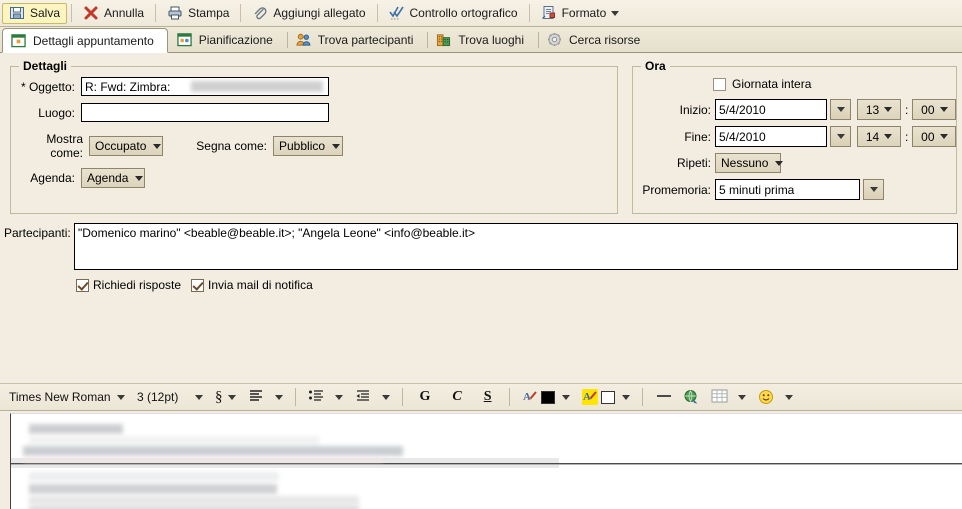 The width and height of the screenshot is (962, 509). I want to click on bullet-list-icon, so click(316, 397).